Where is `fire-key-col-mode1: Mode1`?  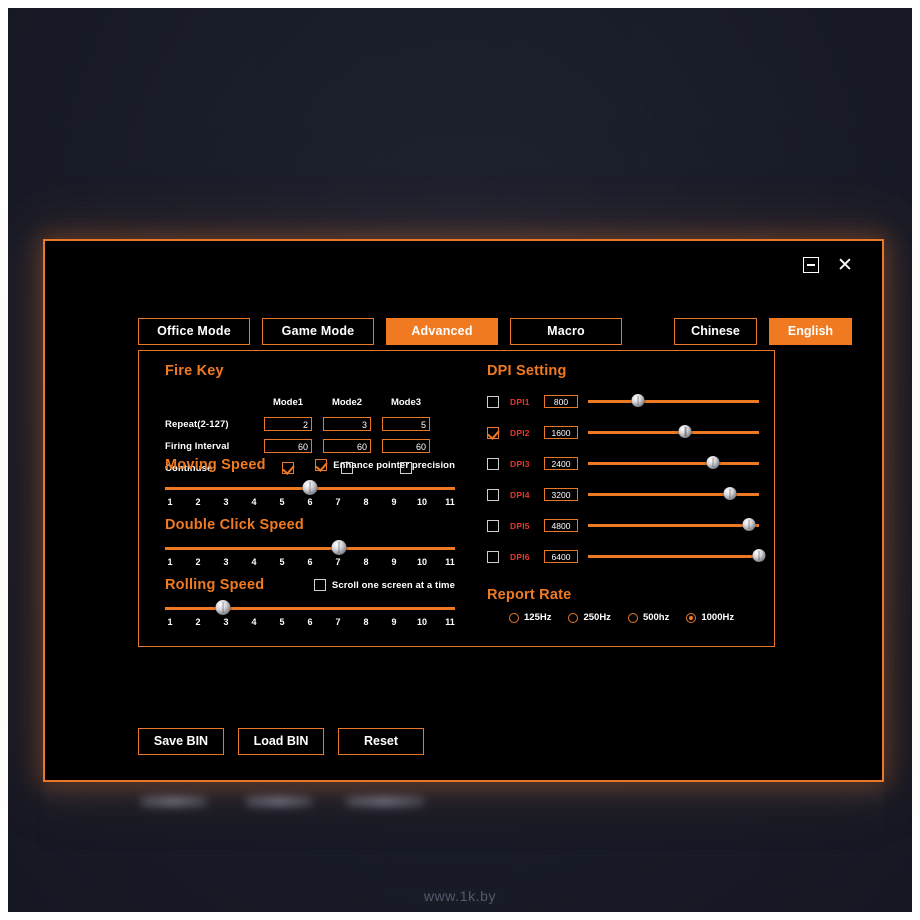
fire-key-col-mode1: Mode1 is located at coordinates (288, 402).